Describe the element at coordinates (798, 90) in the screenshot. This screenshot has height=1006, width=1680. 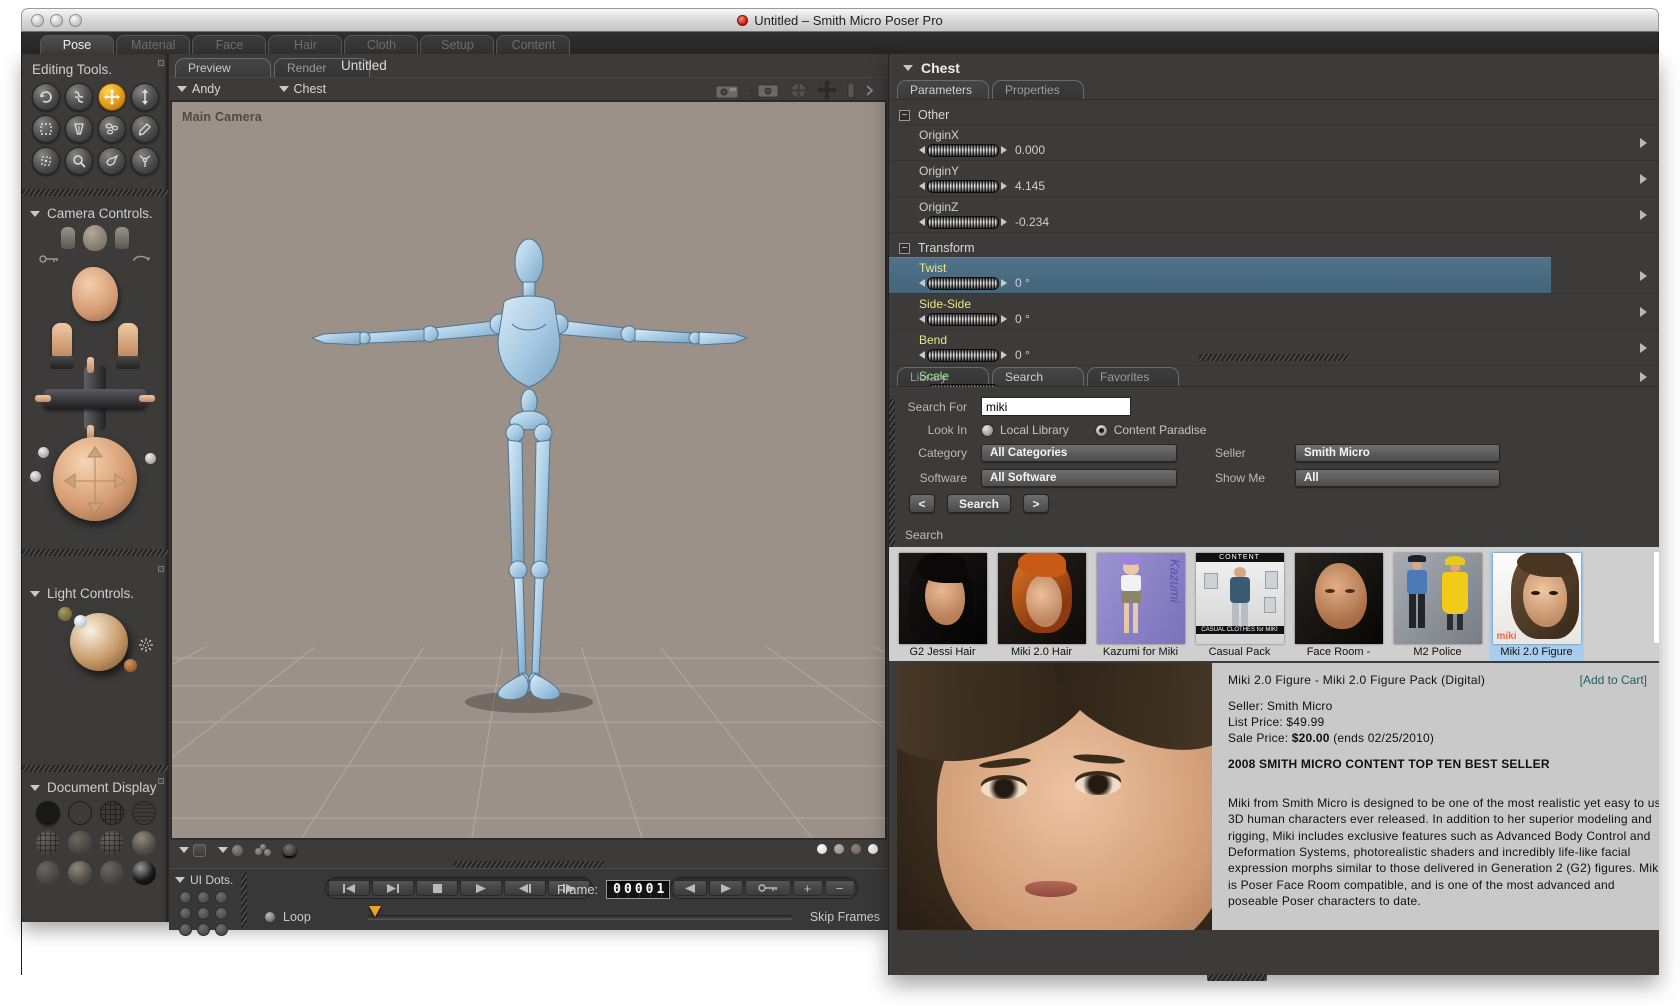
I see `trackball-mini-icon` at that location.